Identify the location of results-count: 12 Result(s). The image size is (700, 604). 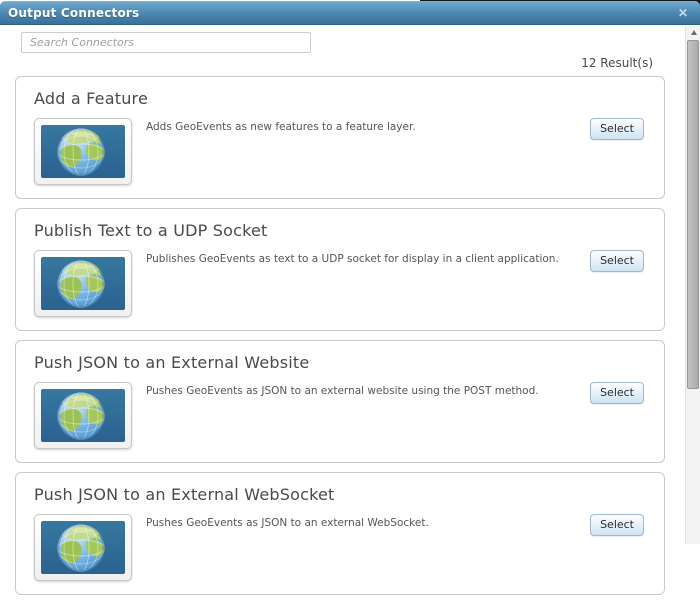
(617, 63).